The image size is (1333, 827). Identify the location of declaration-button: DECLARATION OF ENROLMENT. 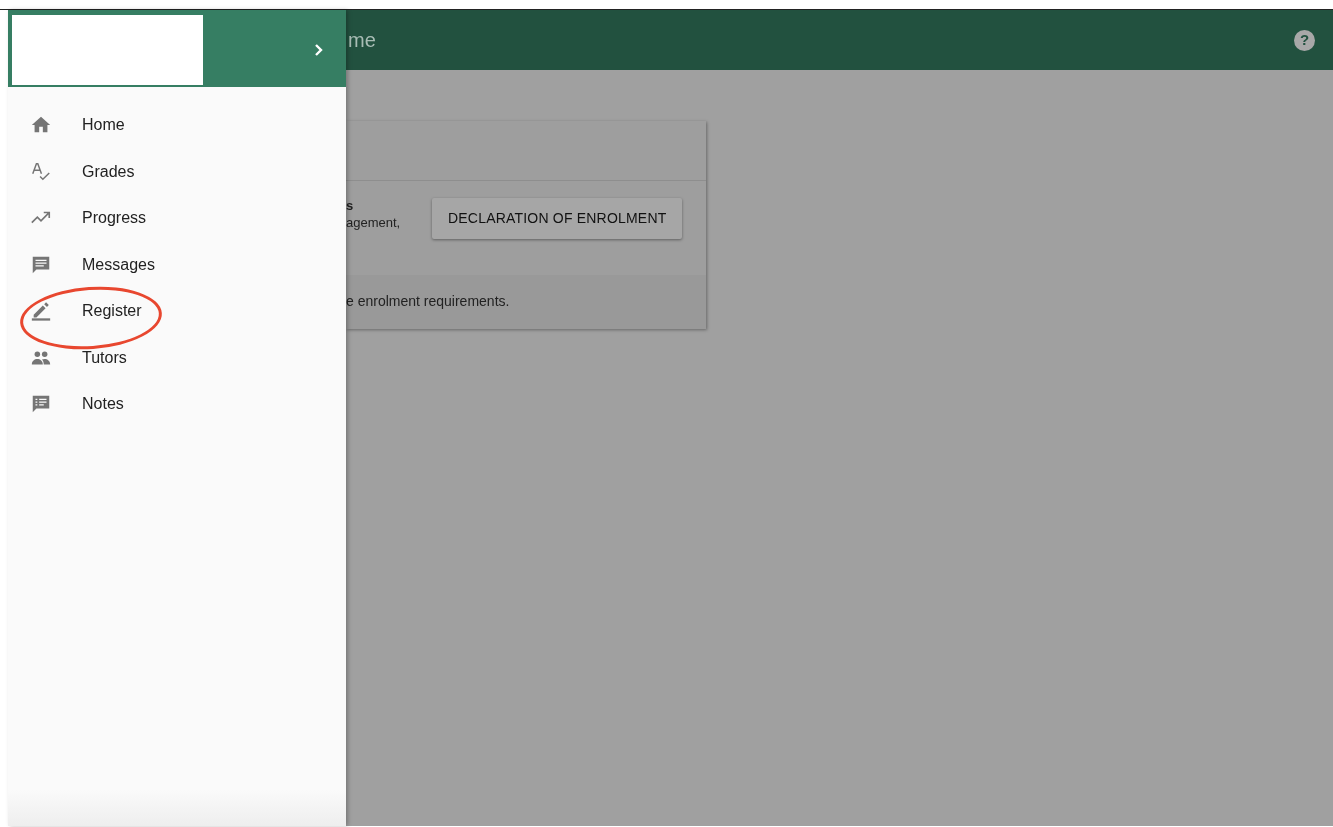
(557, 218).